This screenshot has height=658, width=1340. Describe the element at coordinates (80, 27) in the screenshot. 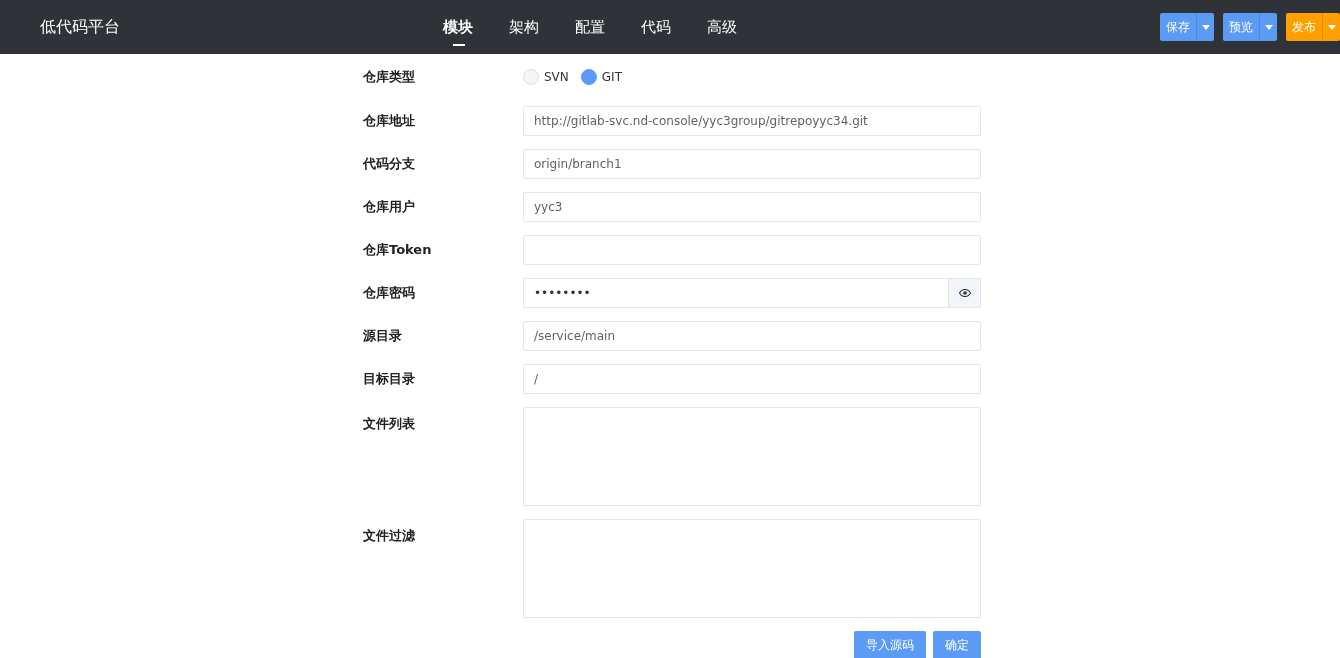

I see `app-title: 低代码平台` at that location.